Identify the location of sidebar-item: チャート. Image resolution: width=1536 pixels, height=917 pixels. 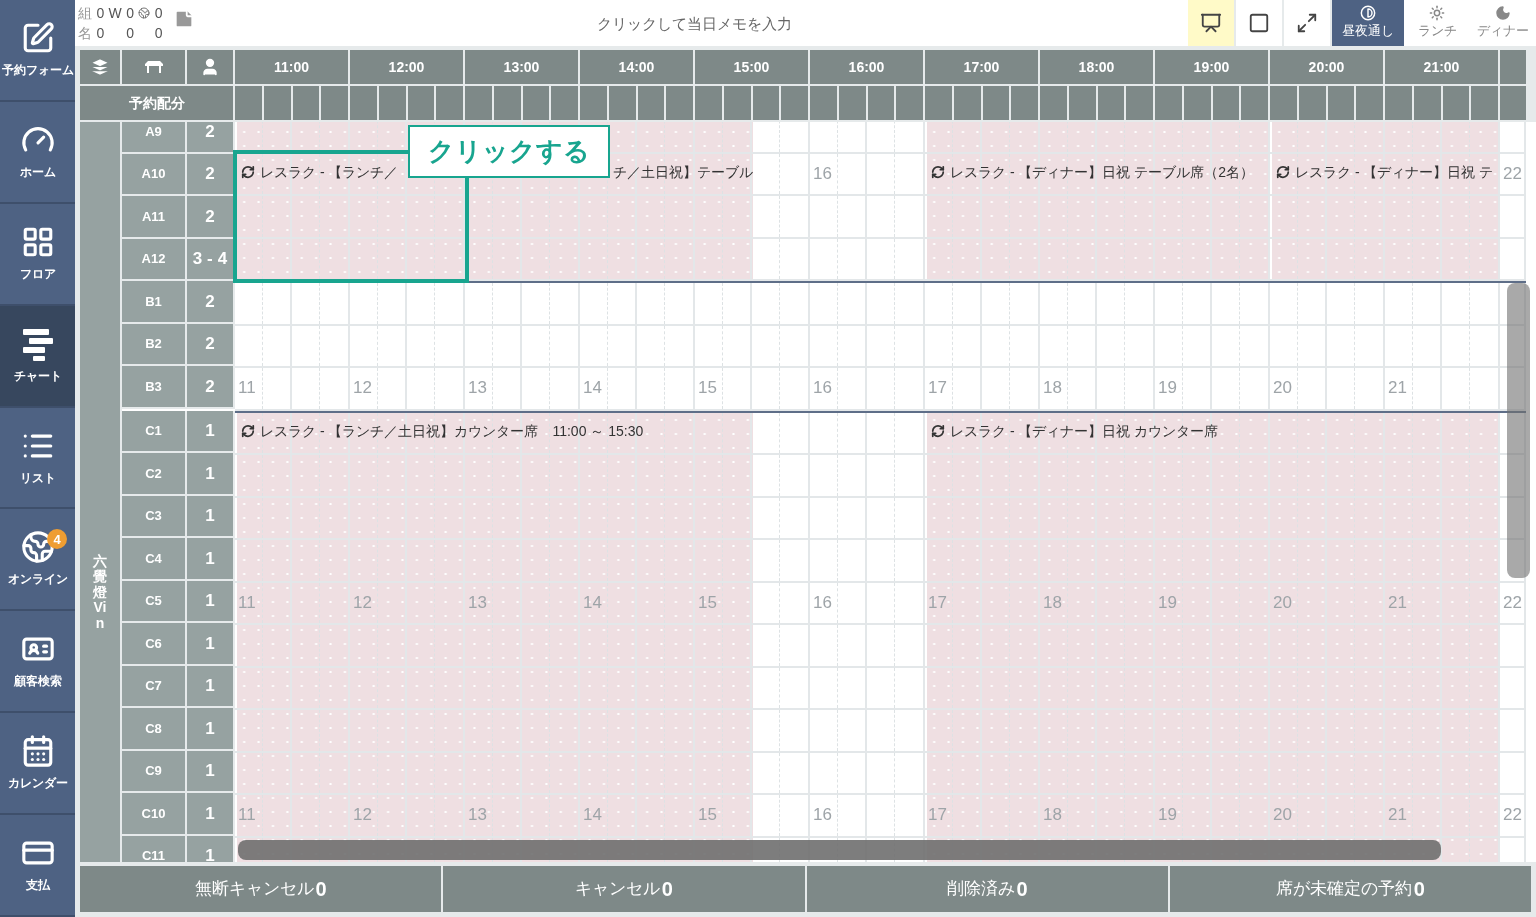
(37, 356).